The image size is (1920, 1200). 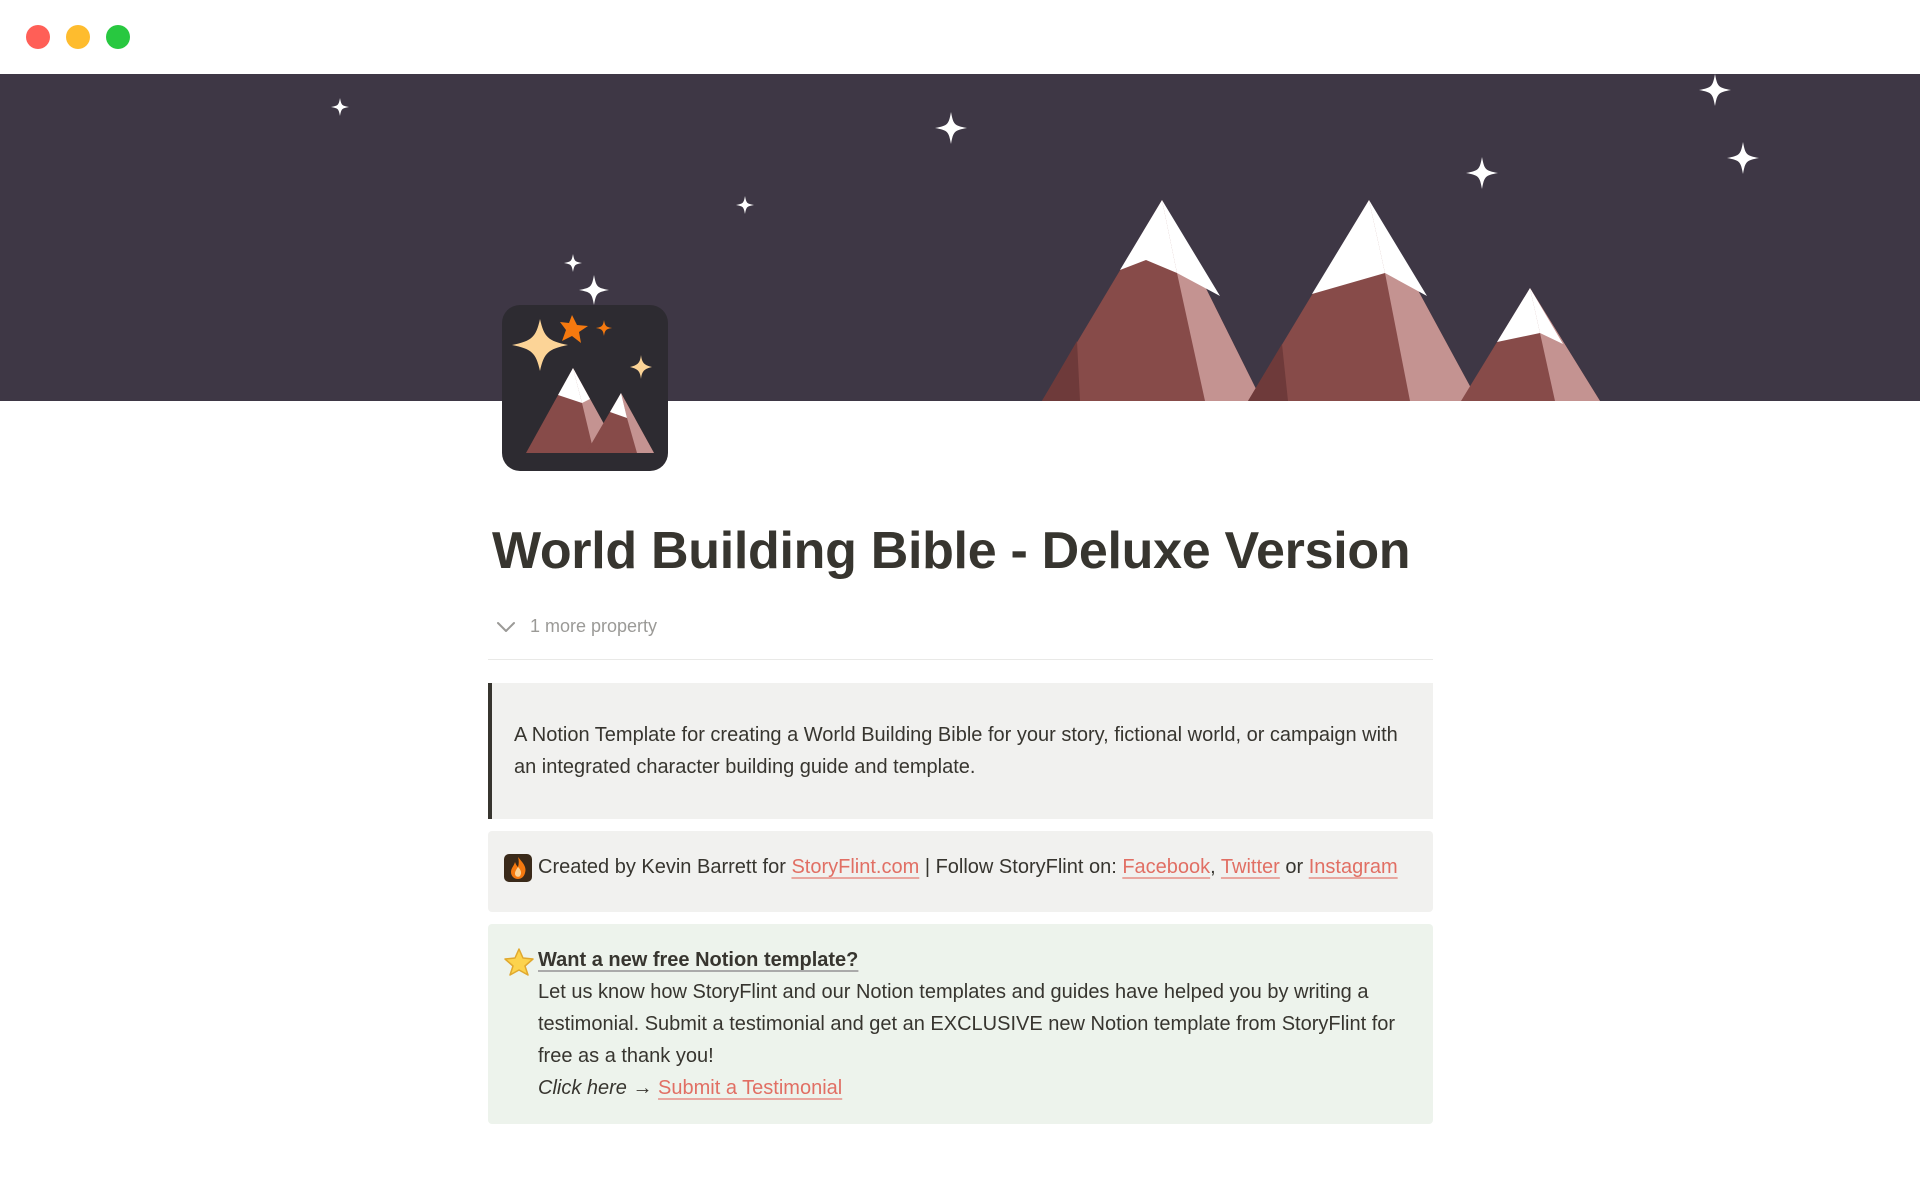 What do you see at coordinates (750, 1088) in the screenshot?
I see `submit-testimonial-link: Submit a Testimonial` at bounding box center [750, 1088].